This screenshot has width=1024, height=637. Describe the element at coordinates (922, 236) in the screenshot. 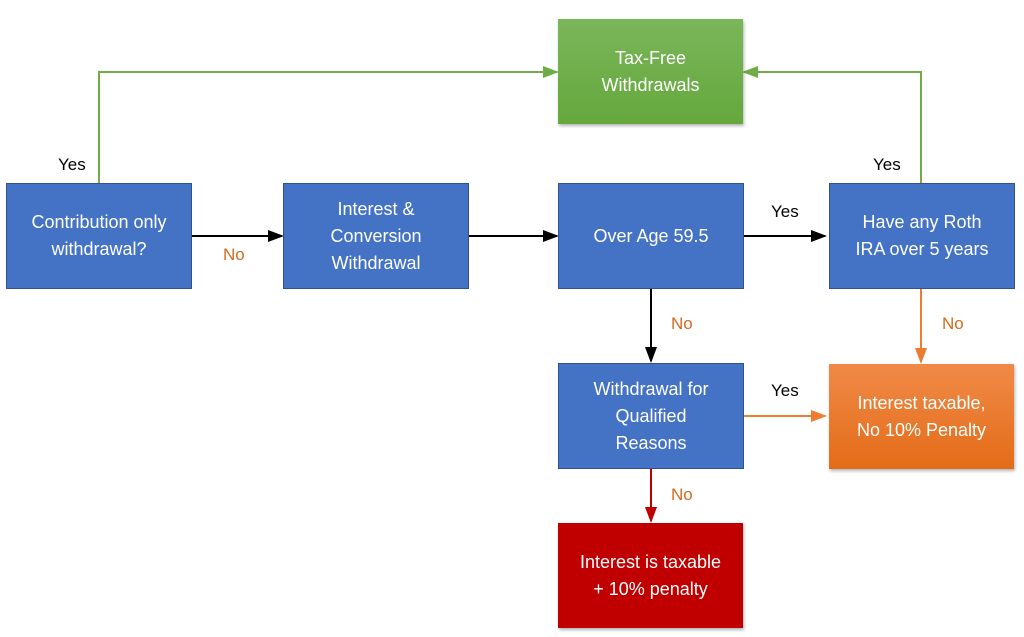

I see `node-roth-5-years: Have any Roth IRA over 5 years` at that location.